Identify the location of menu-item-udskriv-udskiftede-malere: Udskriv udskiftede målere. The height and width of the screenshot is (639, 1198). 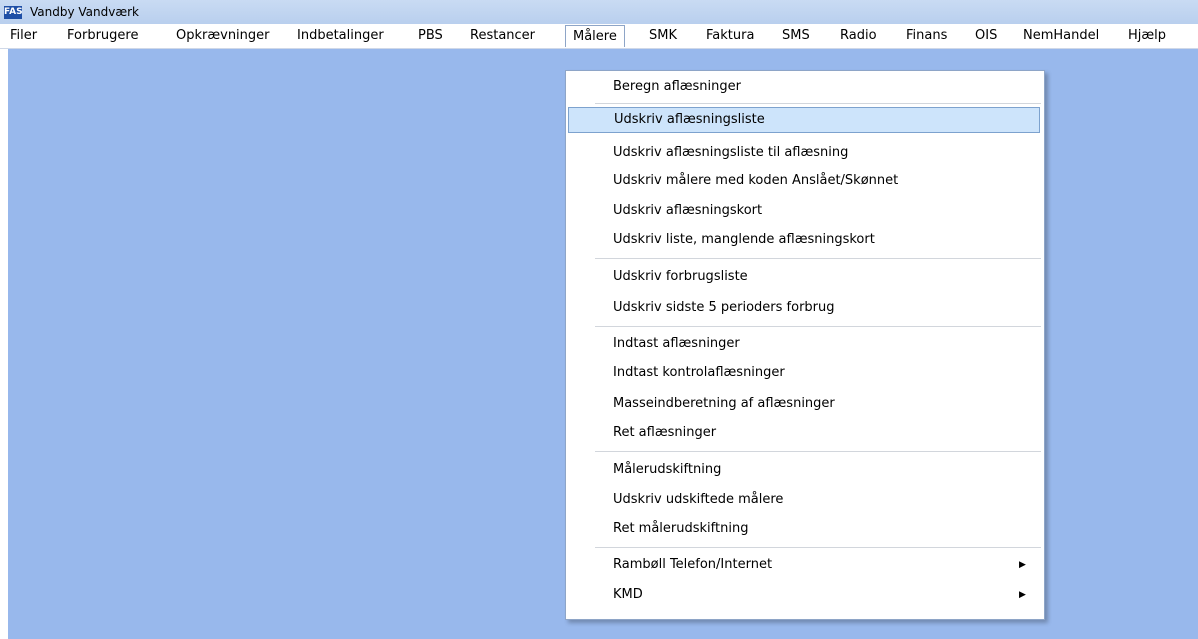
(805, 500).